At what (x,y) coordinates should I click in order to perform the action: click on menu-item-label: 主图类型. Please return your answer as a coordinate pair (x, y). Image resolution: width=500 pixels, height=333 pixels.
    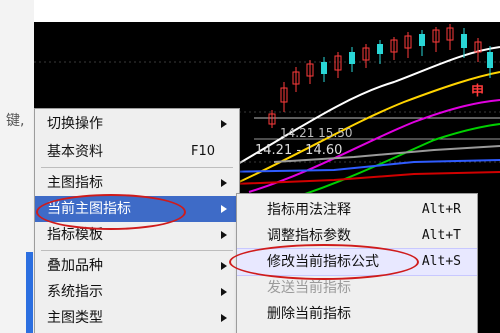
    Looking at the image, I should click on (75, 318).